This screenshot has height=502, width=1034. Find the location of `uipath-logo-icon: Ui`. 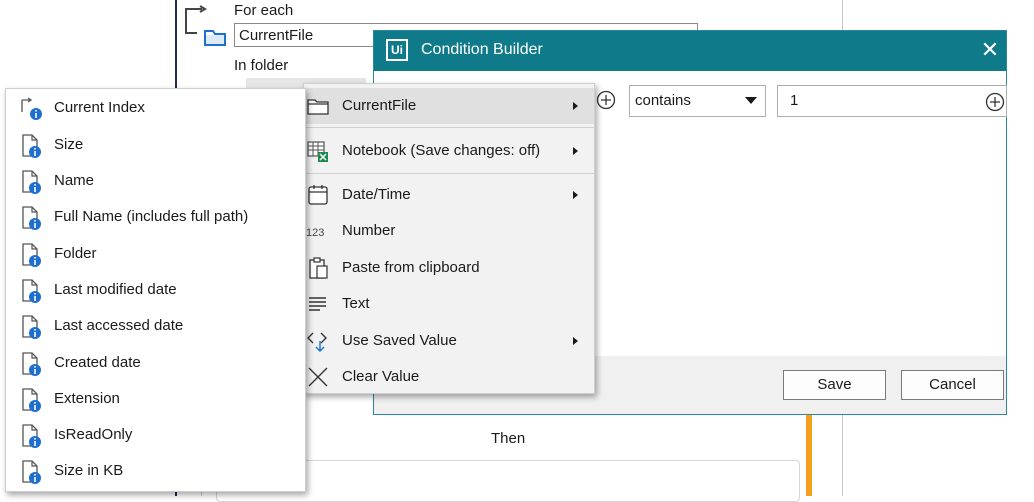

uipath-logo-icon: Ui is located at coordinates (397, 50).